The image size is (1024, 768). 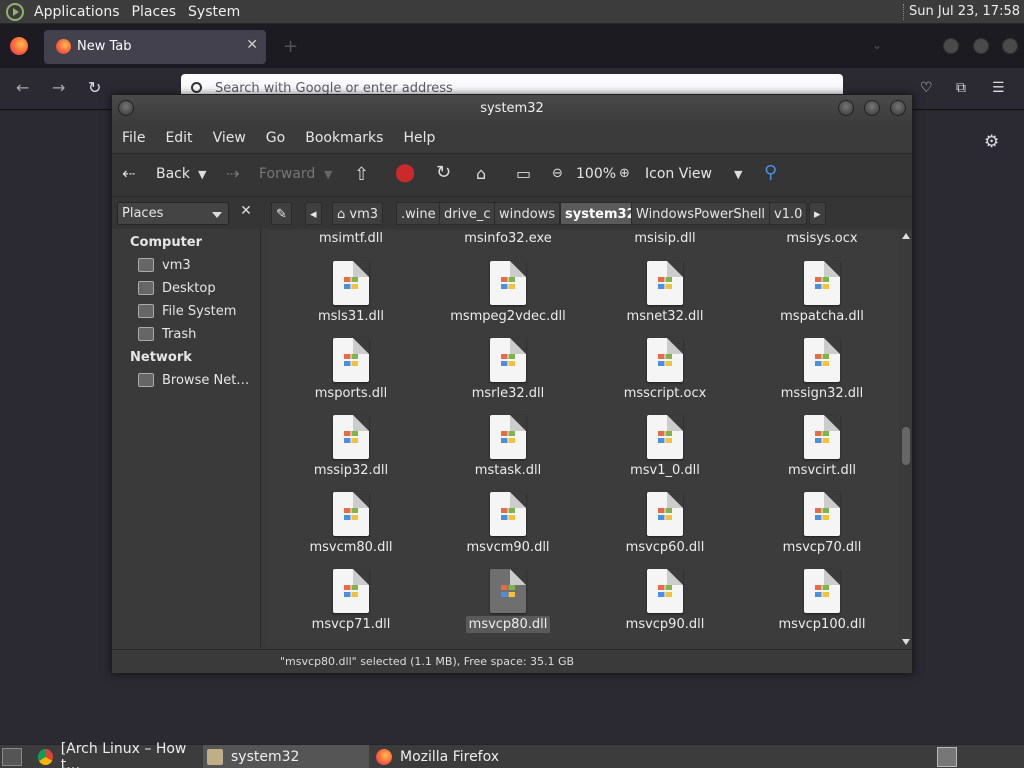 I want to click on forward-button: Forward, so click(x=287, y=174).